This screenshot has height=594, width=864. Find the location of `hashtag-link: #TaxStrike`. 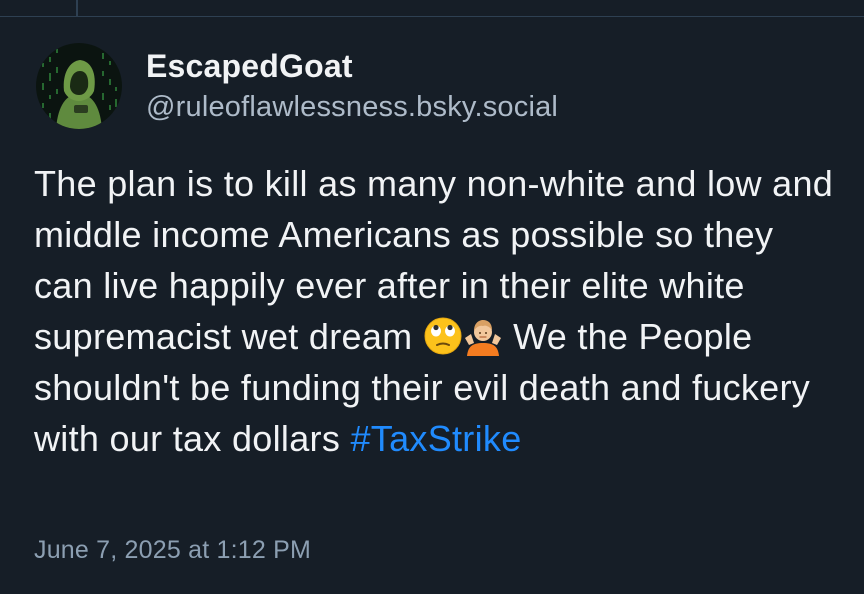

hashtag-link: #TaxStrike is located at coordinates (435, 438).